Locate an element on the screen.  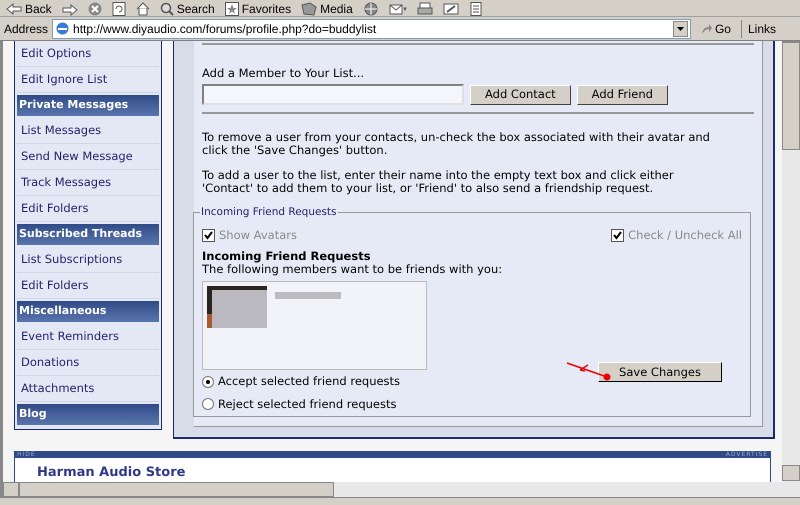
add-button: Add Contact is located at coordinates (520, 94).